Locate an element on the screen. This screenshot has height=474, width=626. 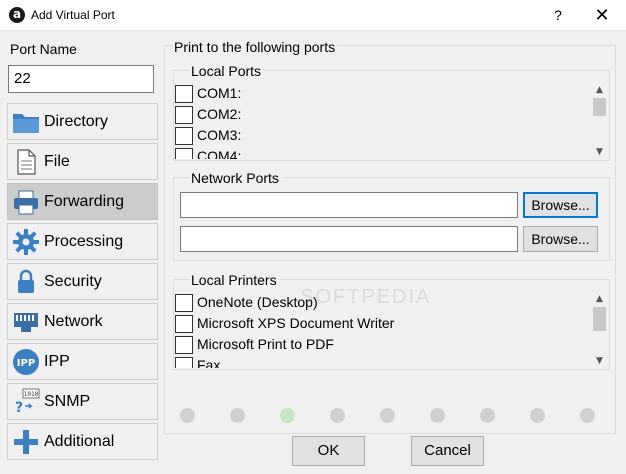
nav-label-additional: Additional is located at coordinates (79, 441).